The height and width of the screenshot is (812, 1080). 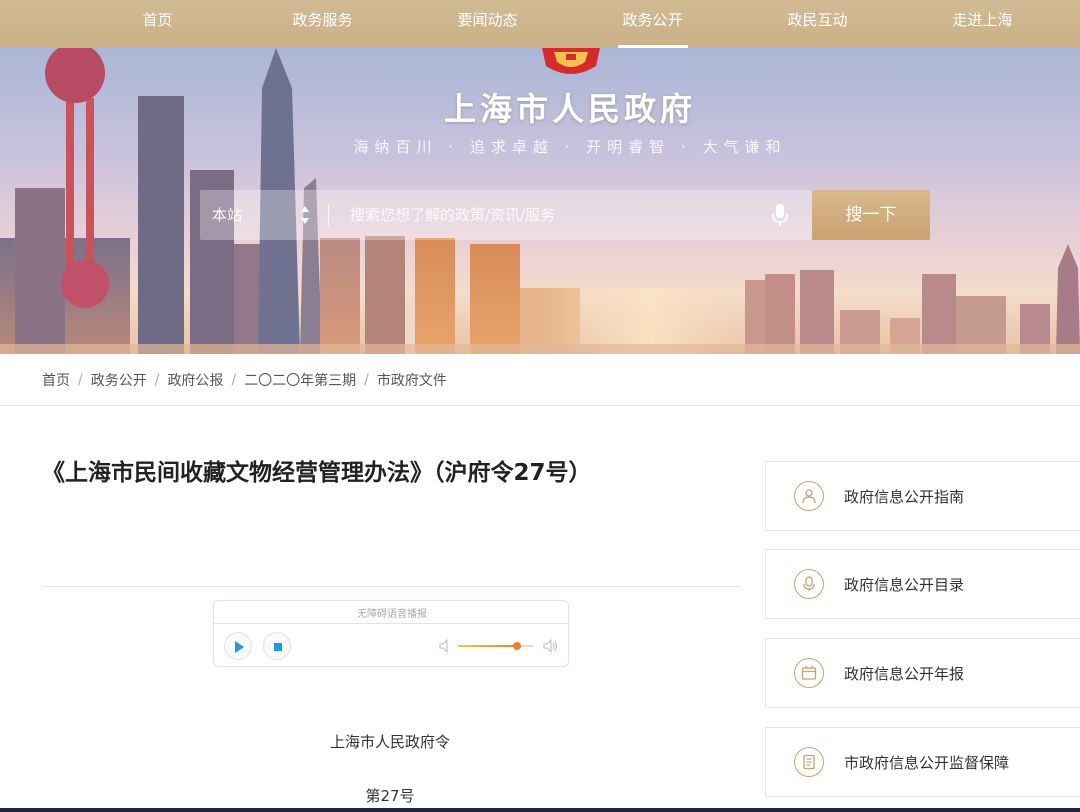 What do you see at coordinates (809, 762) in the screenshot?
I see `document-icon` at bounding box center [809, 762].